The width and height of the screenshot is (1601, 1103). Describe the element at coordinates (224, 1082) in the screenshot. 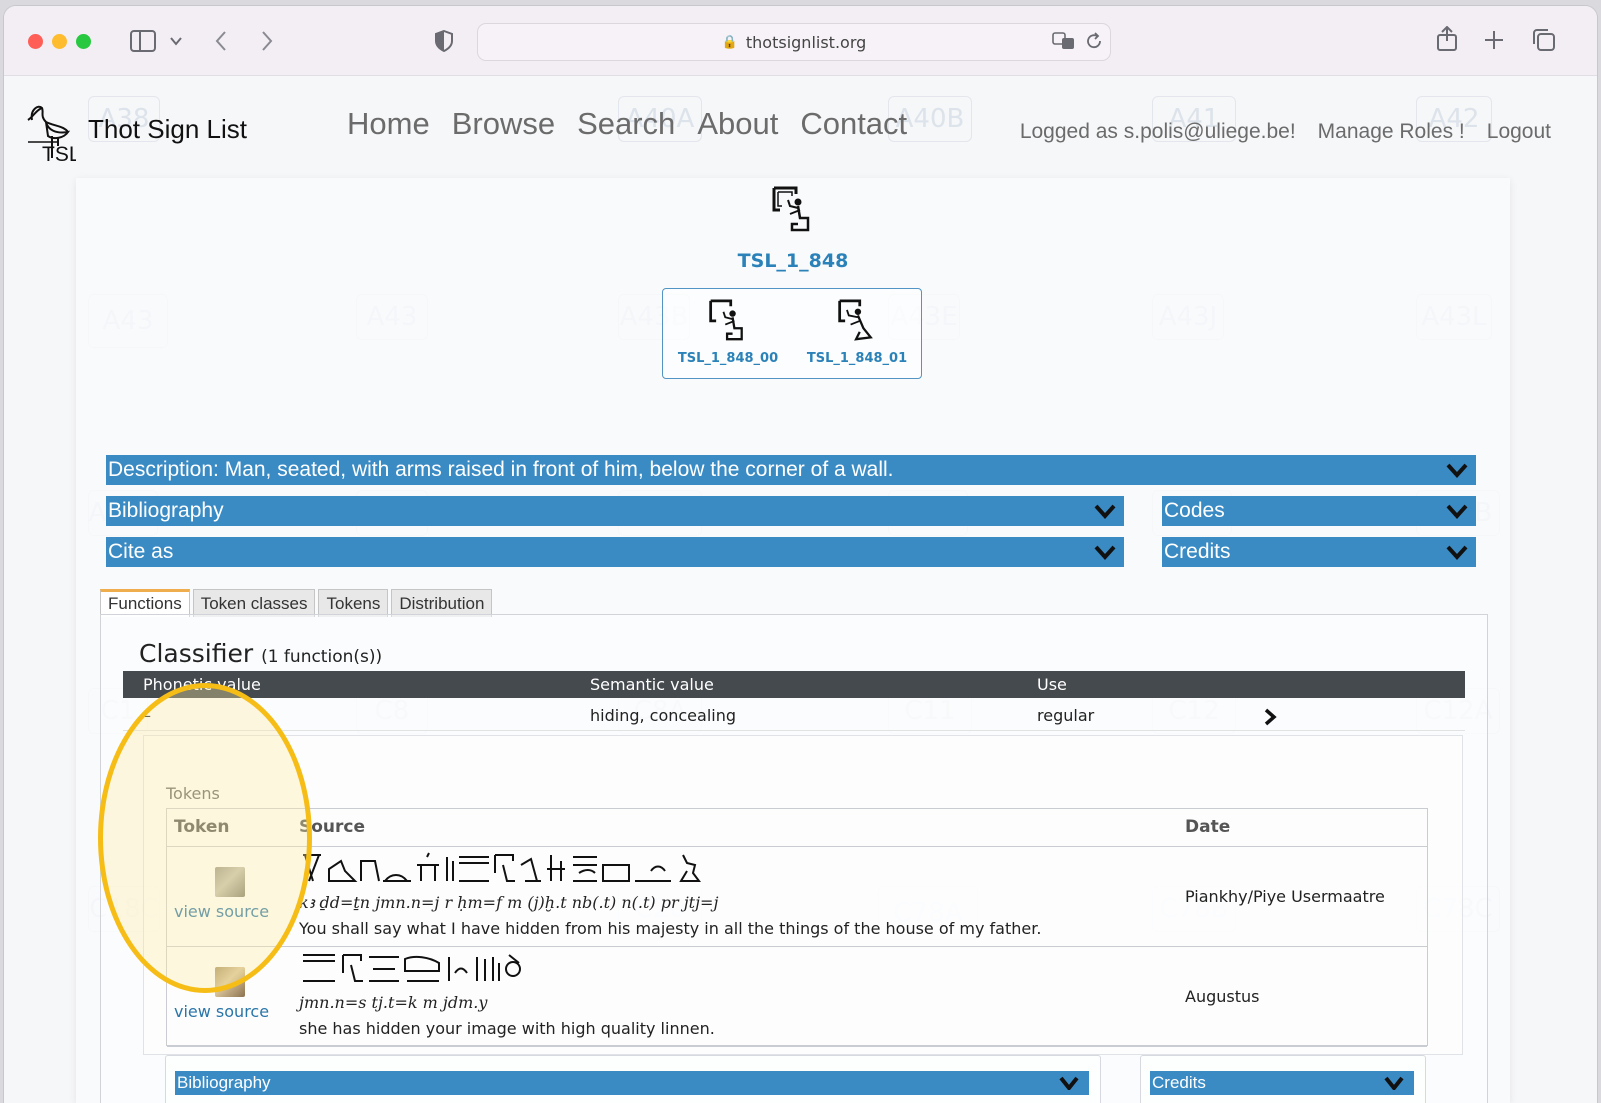

I see `token-bibliography-label: Bibliography` at that location.